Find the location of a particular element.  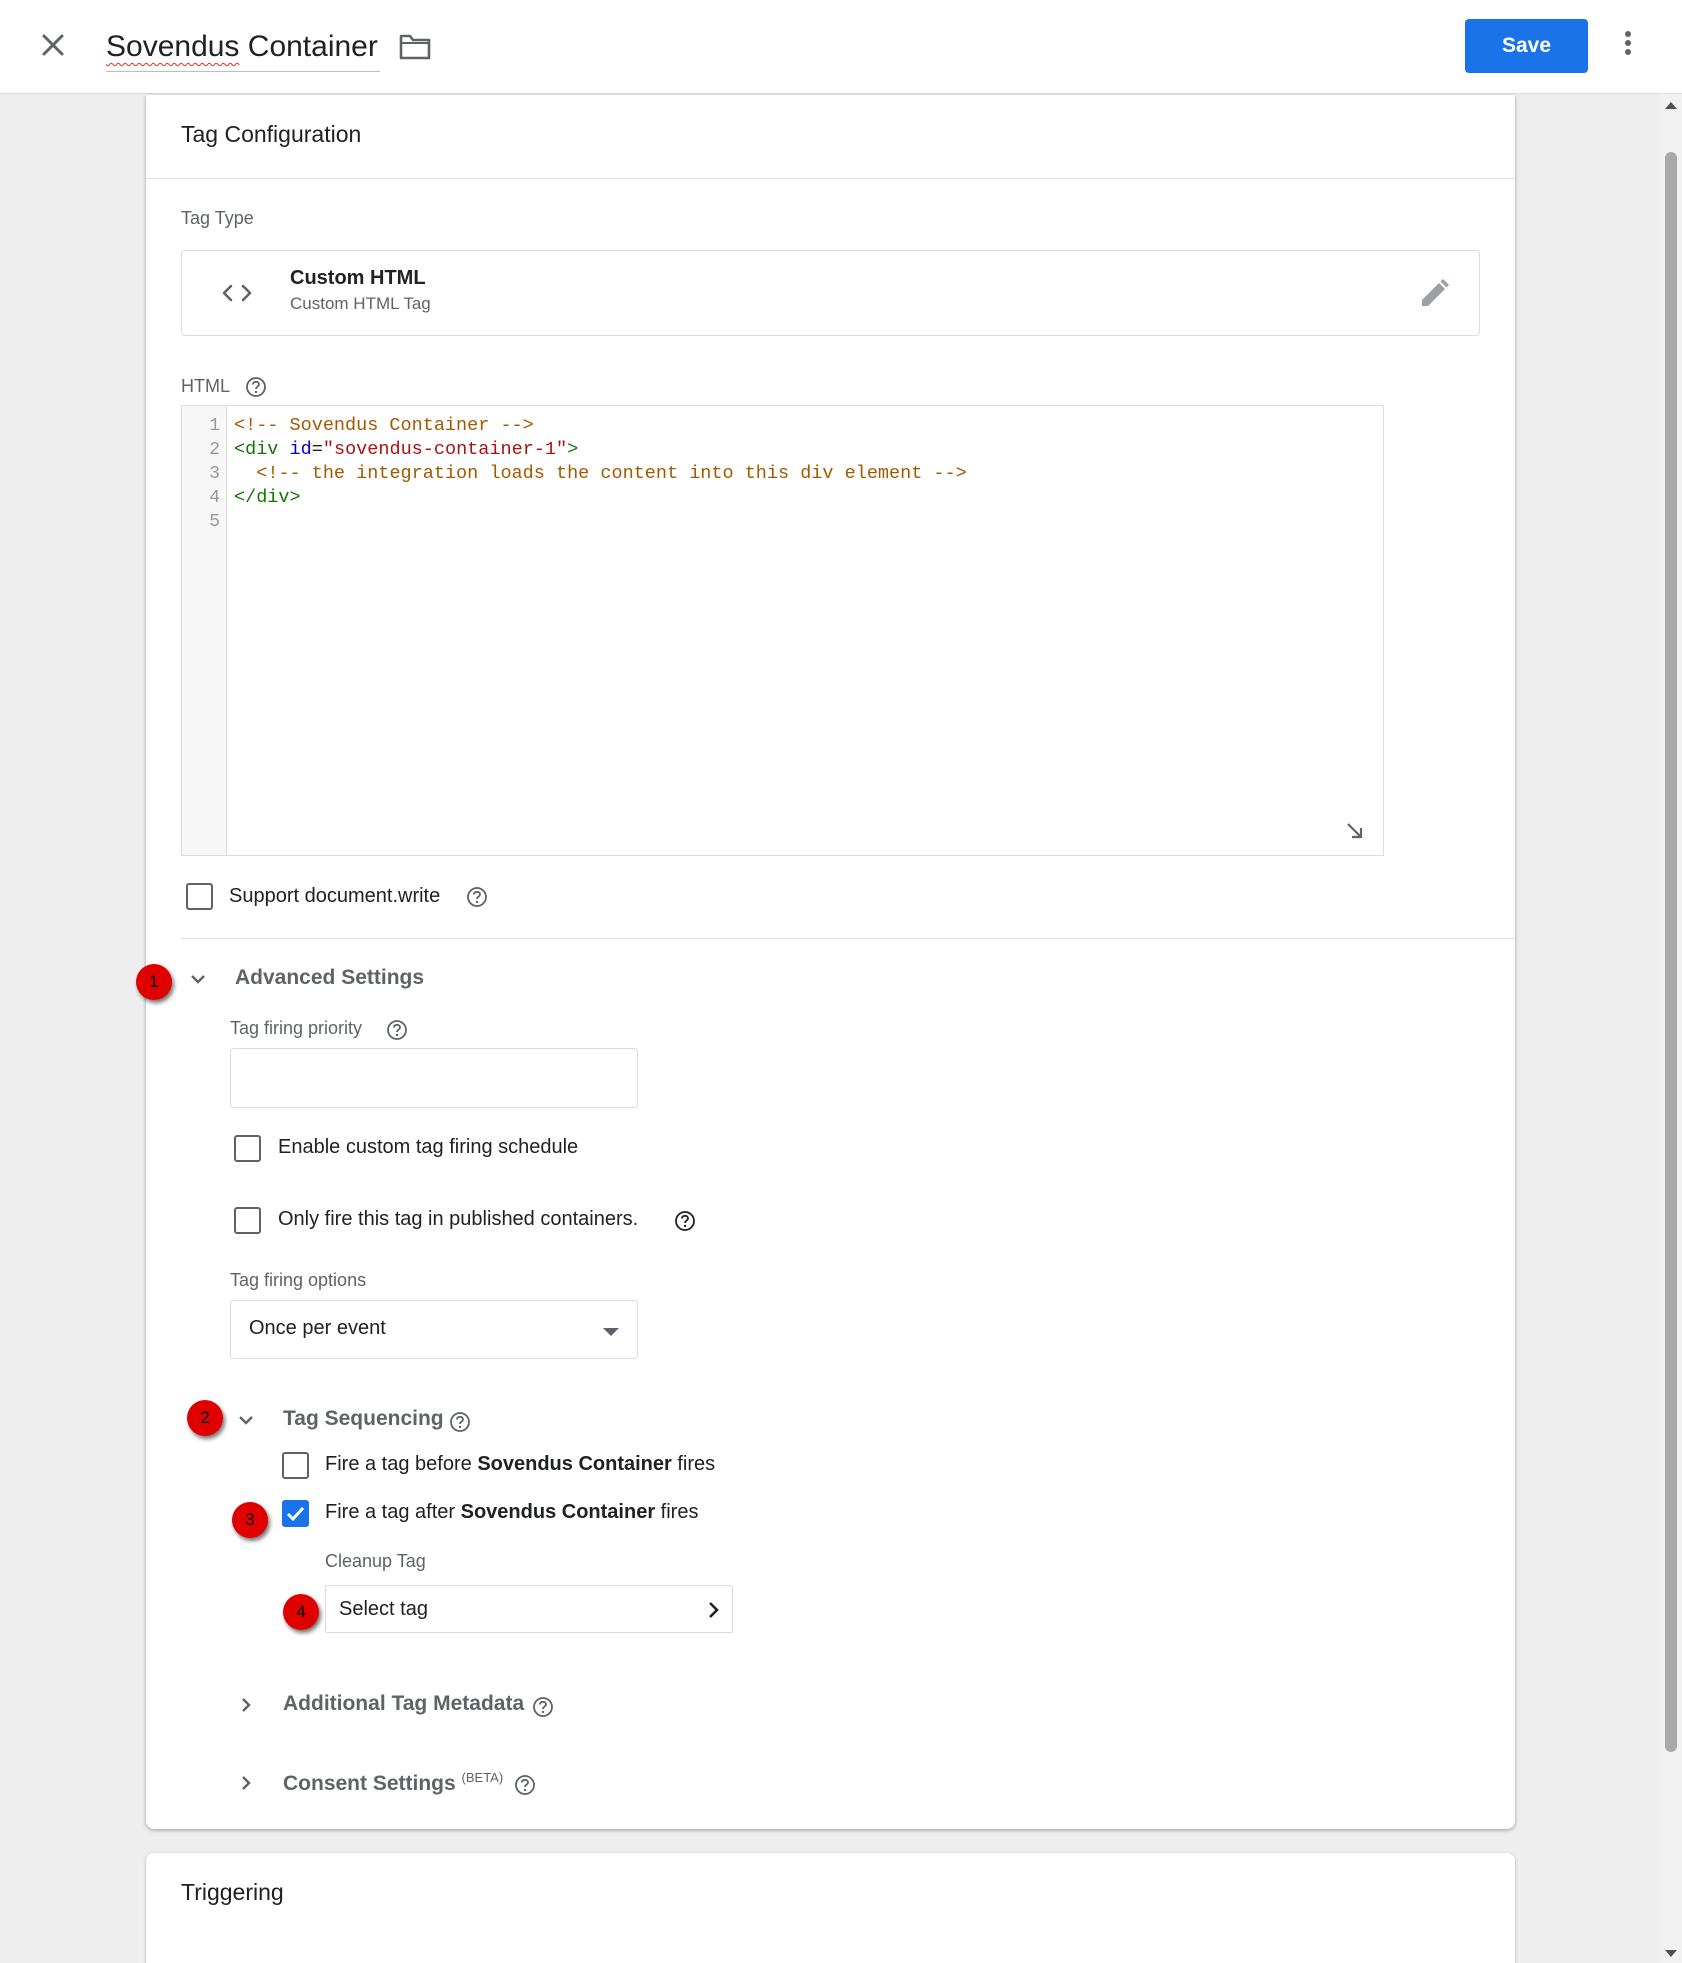

advanced-settings-title: Advanced Settings is located at coordinates (330, 977).